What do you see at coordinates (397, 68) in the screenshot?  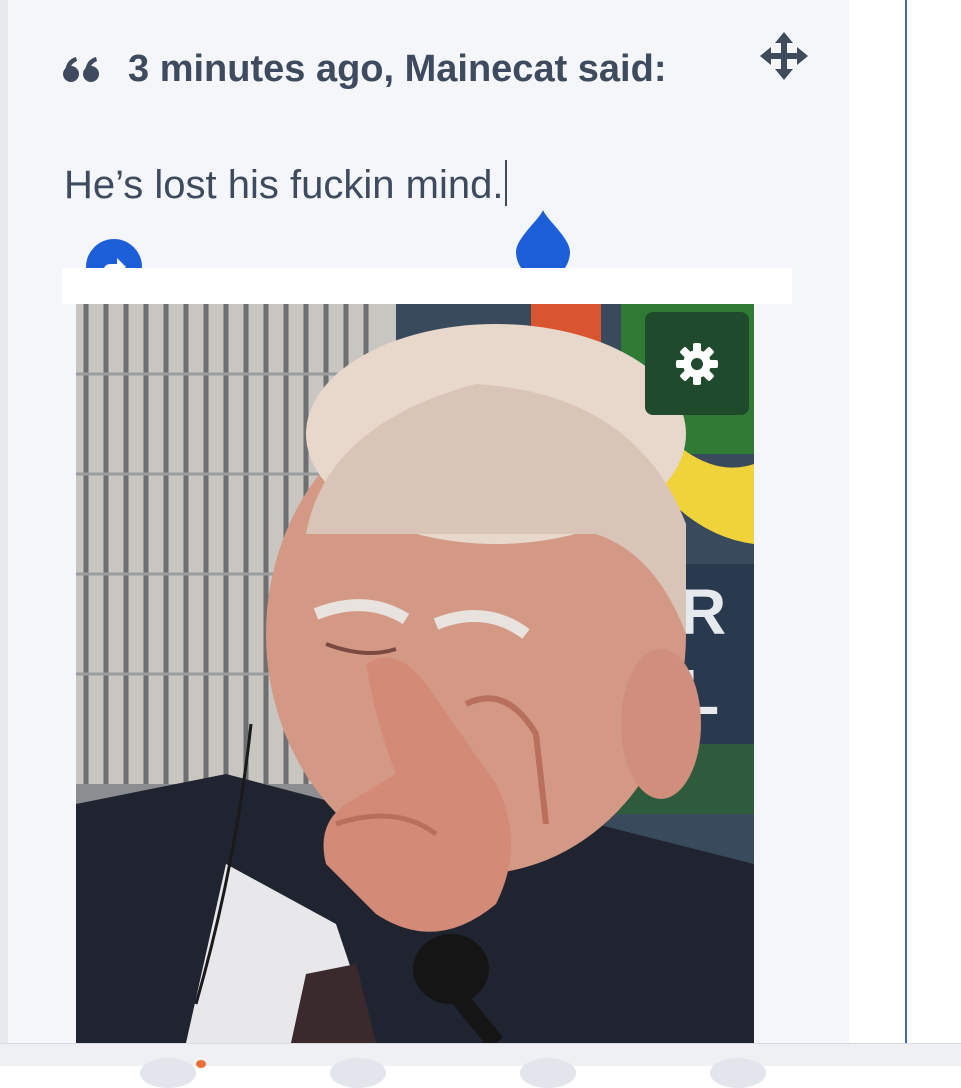 I see `quote-author-line: 3 minutes ago, Mainecat said:` at bounding box center [397, 68].